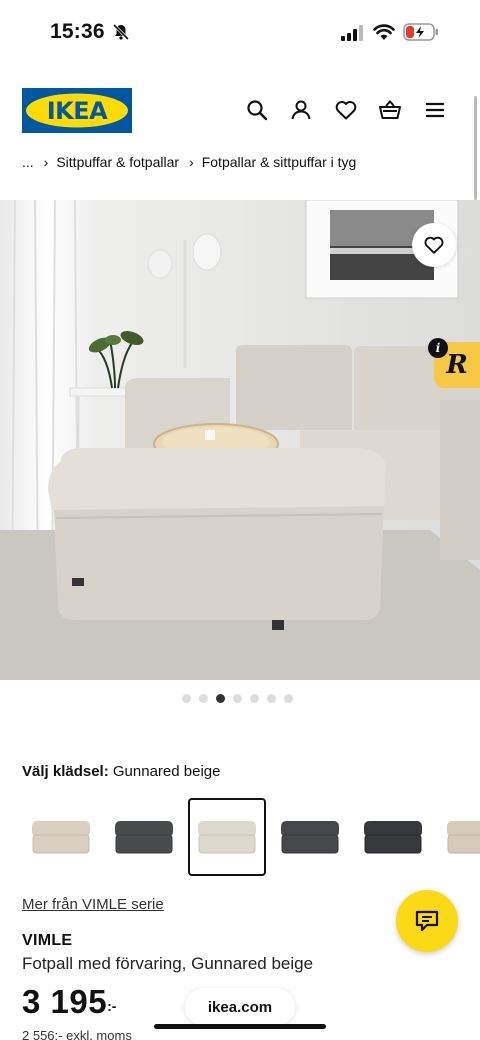 Image resolution: width=480 pixels, height=1040 pixels. What do you see at coordinates (240, 1026) in the screenshot?
I see `home-indicator` at bounding box center [240, 1026].